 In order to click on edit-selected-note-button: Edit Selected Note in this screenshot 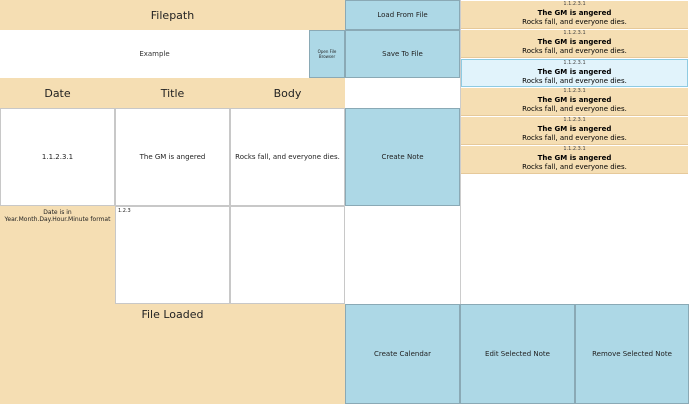, I will do `click(517, 354)`.